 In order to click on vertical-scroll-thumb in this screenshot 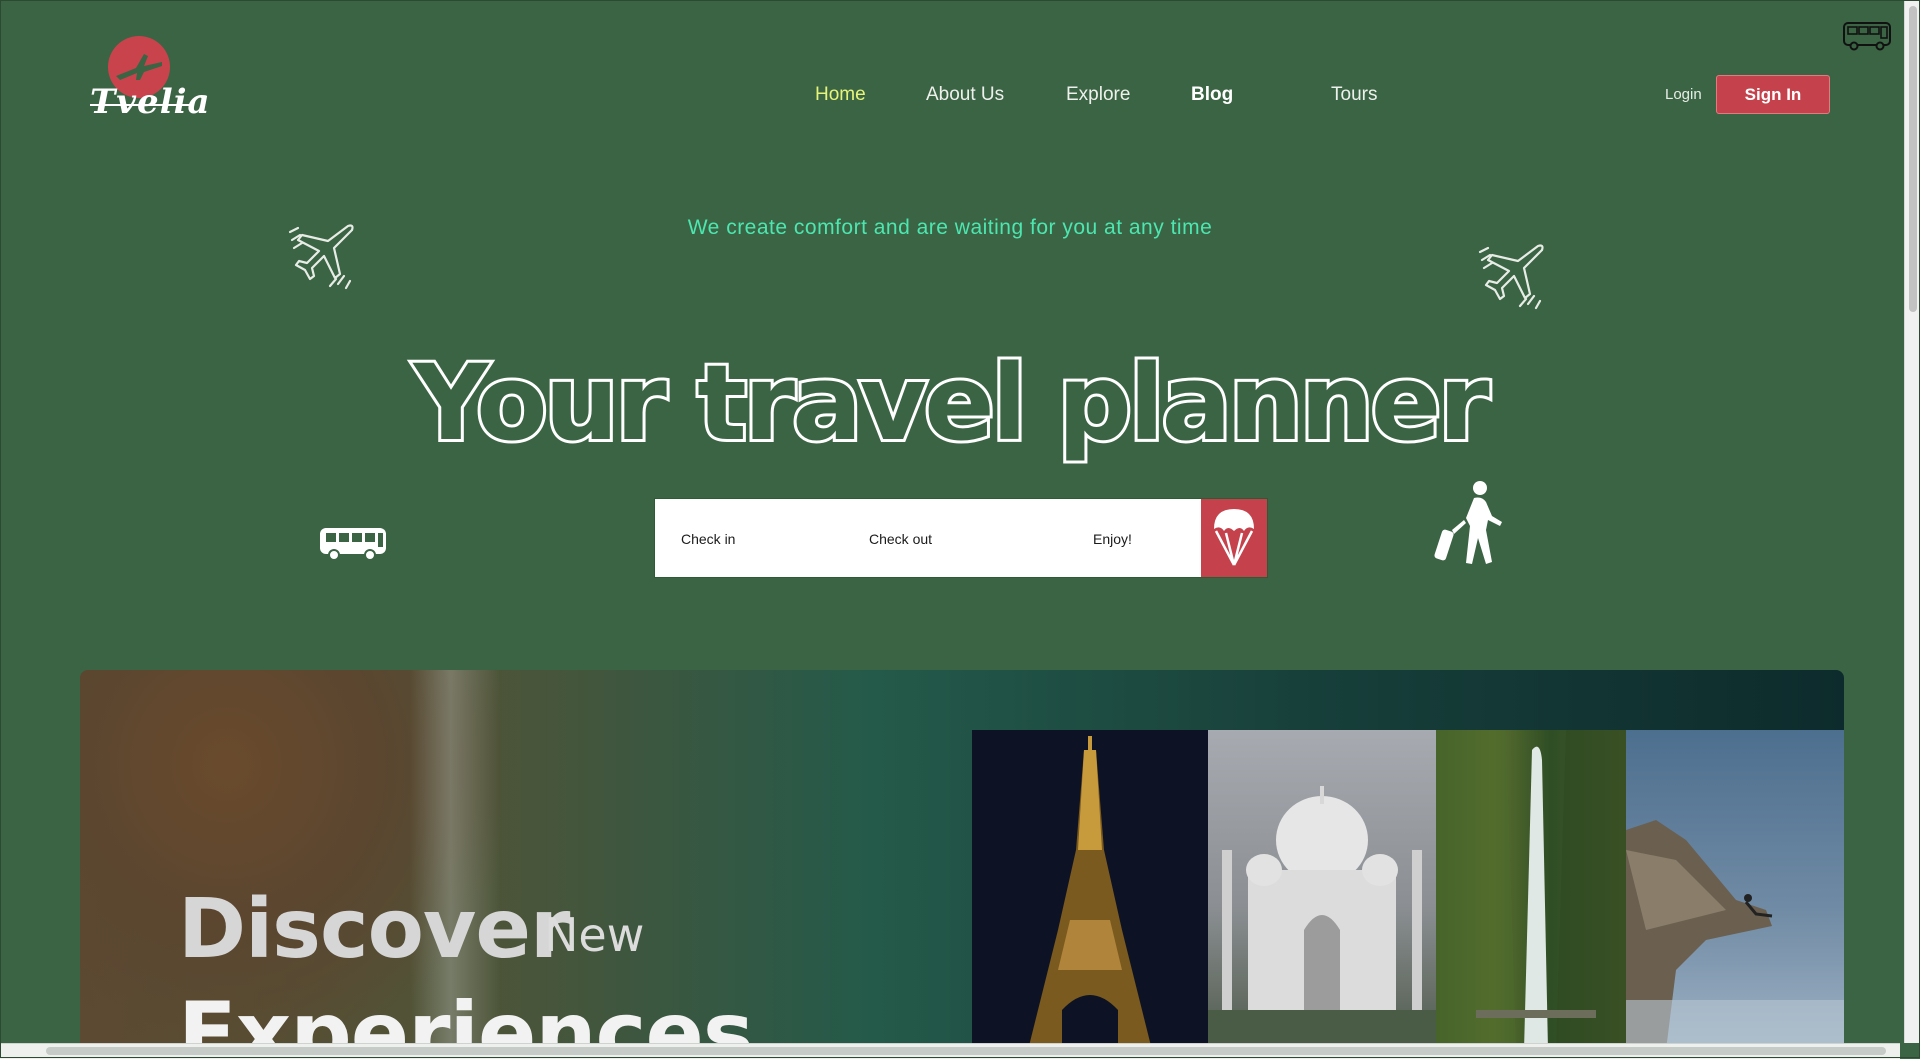, I will do `click(1913, 159)`.